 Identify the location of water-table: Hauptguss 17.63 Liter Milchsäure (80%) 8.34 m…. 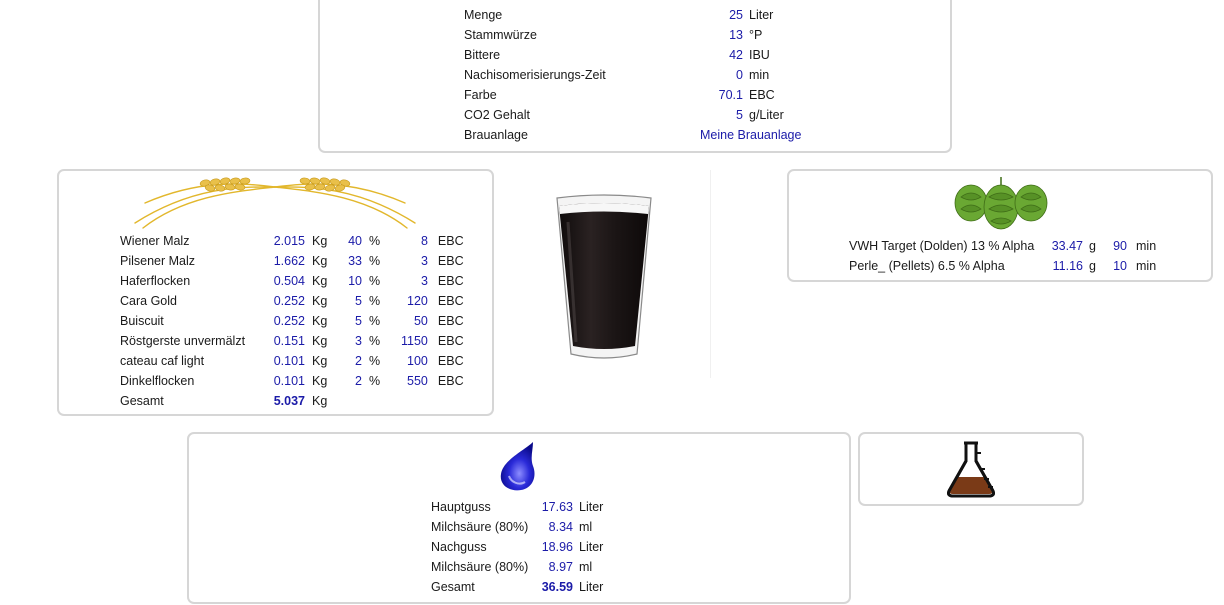
(517, 547).